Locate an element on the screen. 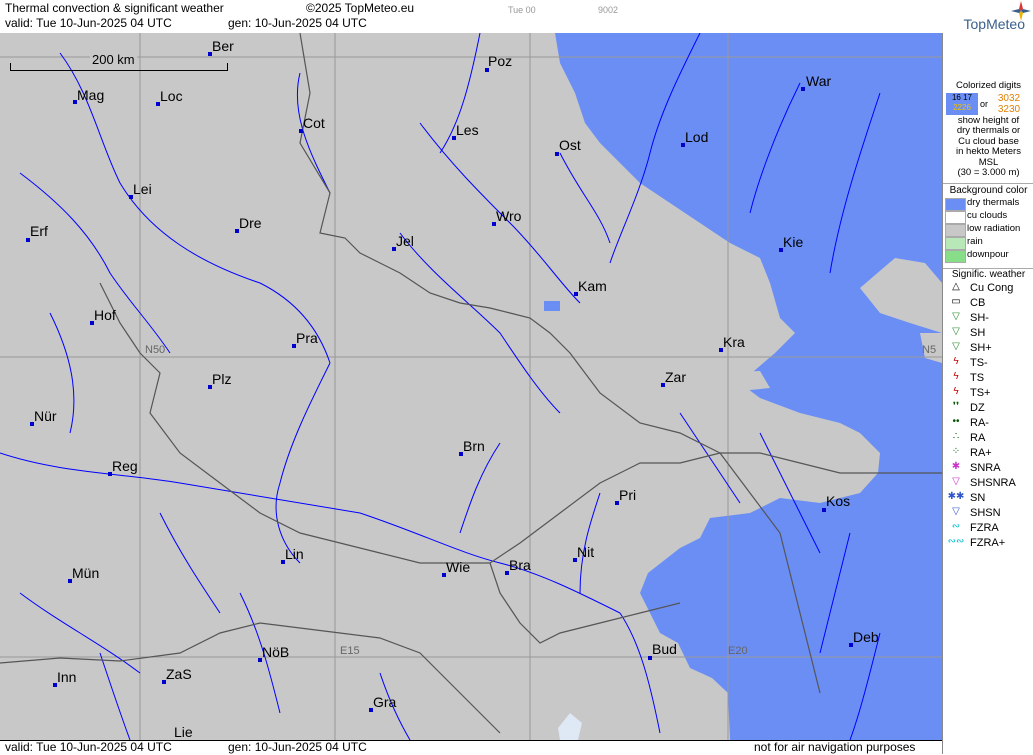  weather-legend-label: SHSN is located at coordinates (985, 512).